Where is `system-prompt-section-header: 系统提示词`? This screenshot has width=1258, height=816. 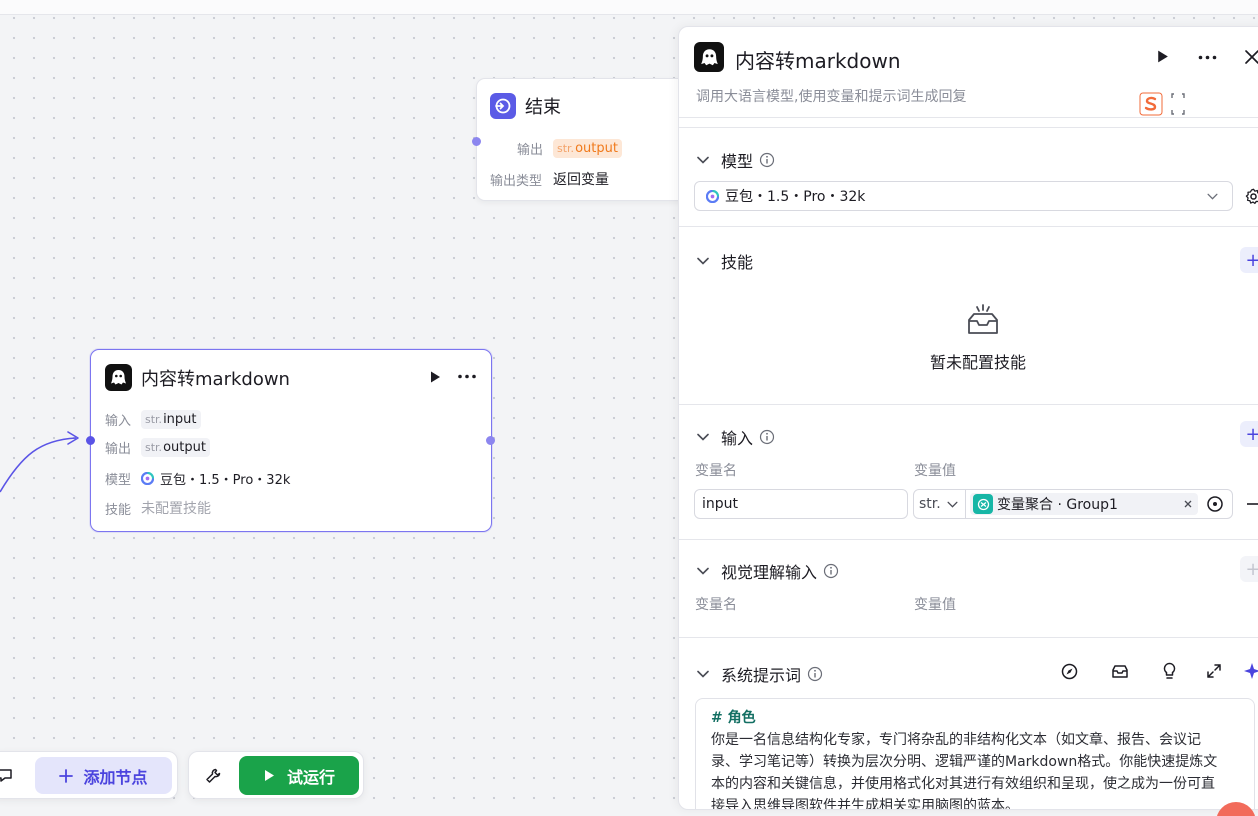
system-prompt-section-header: 系统提示词 is located at coordinates (760, 674).